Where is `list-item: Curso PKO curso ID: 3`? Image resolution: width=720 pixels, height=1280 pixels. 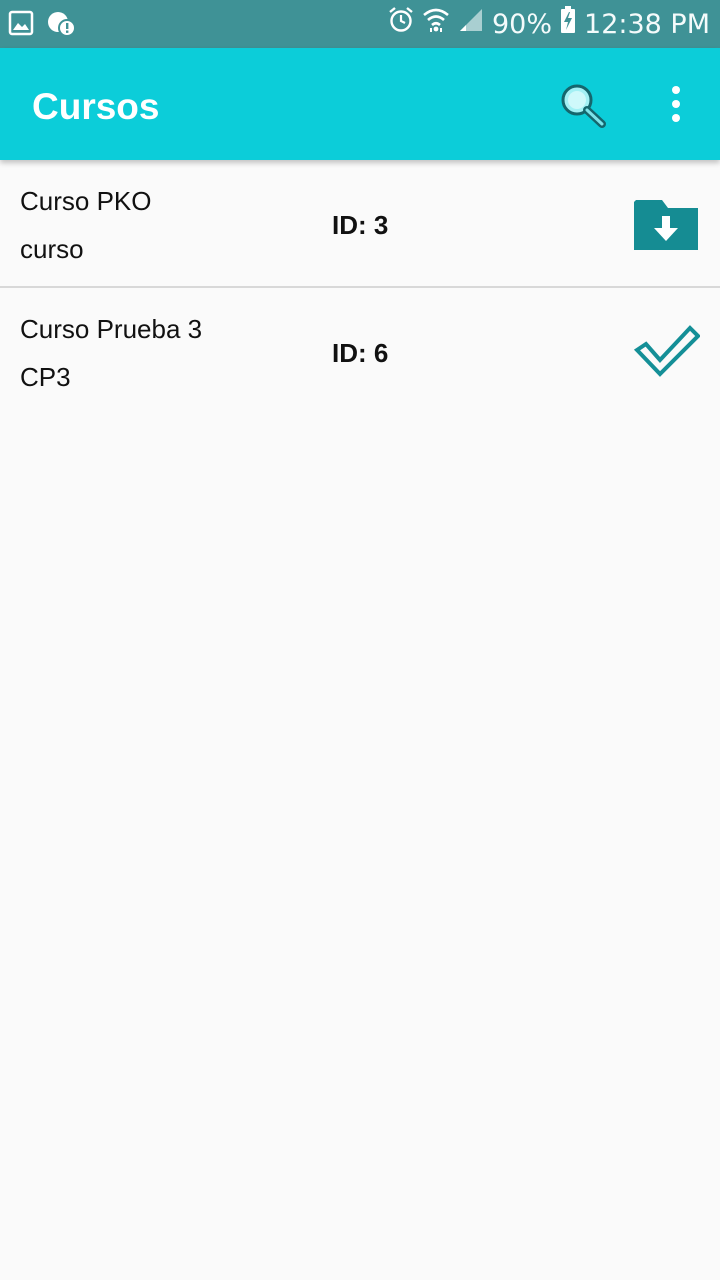 list-item: Curso PKO curso ID: 3 is located at coordinates (360, 224).